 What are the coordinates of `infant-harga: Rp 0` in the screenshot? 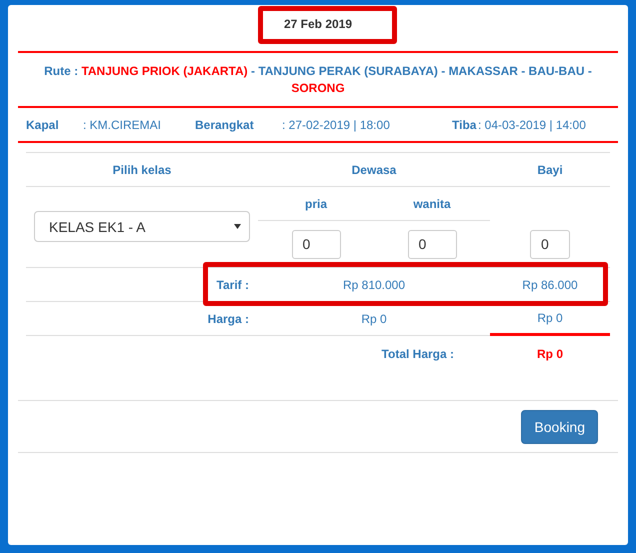 It's located at (550, 317).